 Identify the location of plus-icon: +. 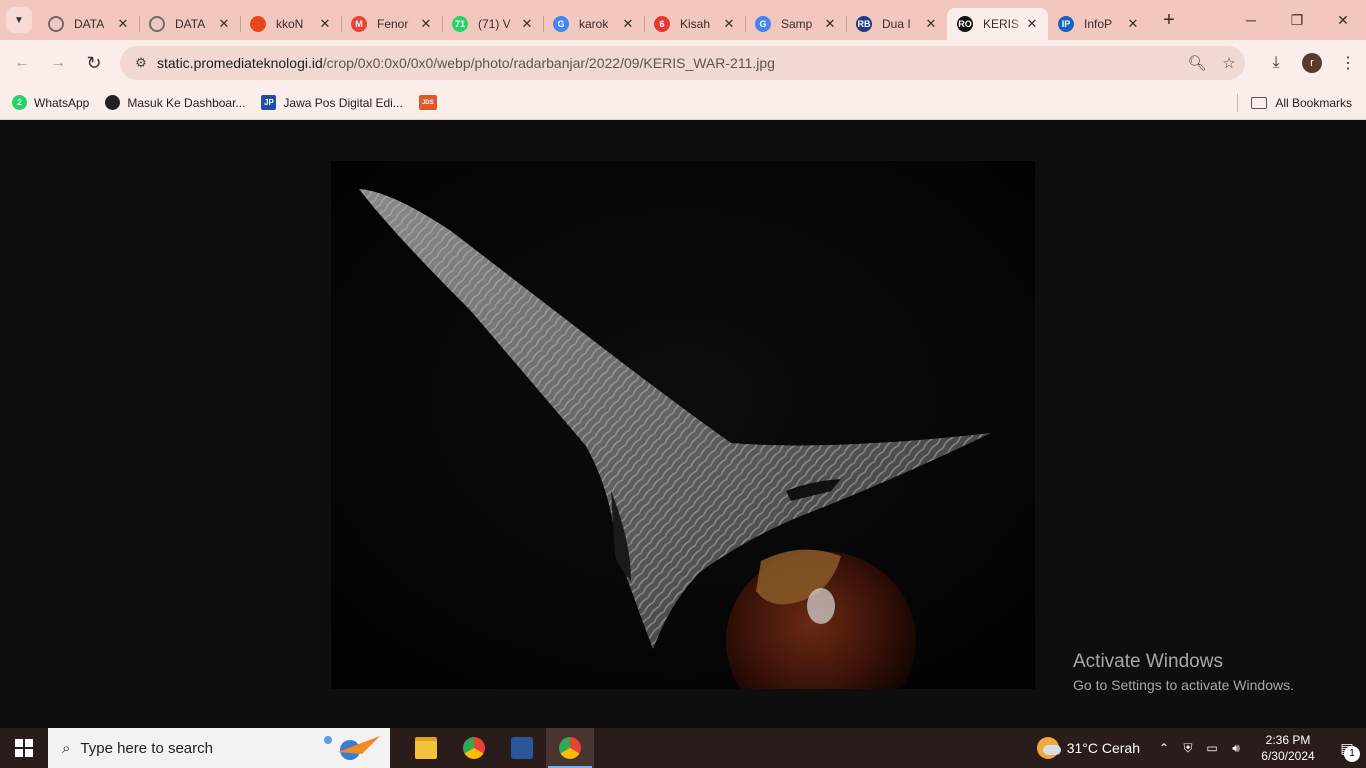
(1169, 19).